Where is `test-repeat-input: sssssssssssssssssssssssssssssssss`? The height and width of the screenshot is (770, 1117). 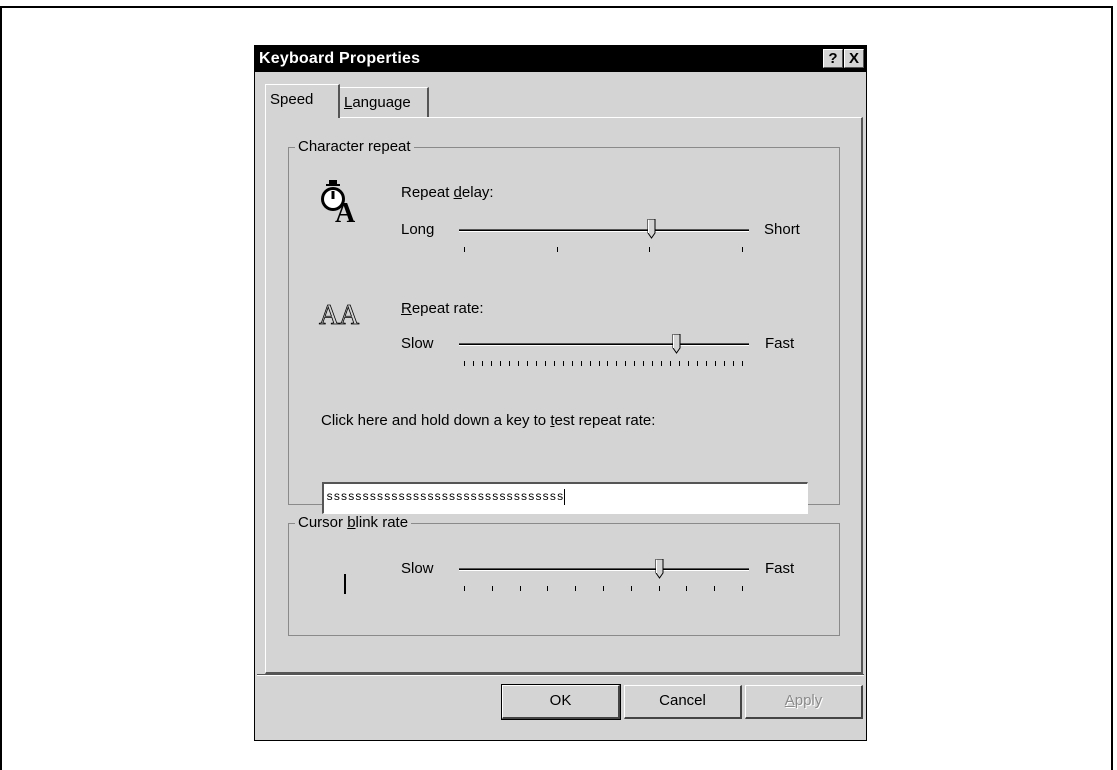
test-repeat-input: sssssssssssssssssssssssssssssssss is located at coordinates (565, 498).